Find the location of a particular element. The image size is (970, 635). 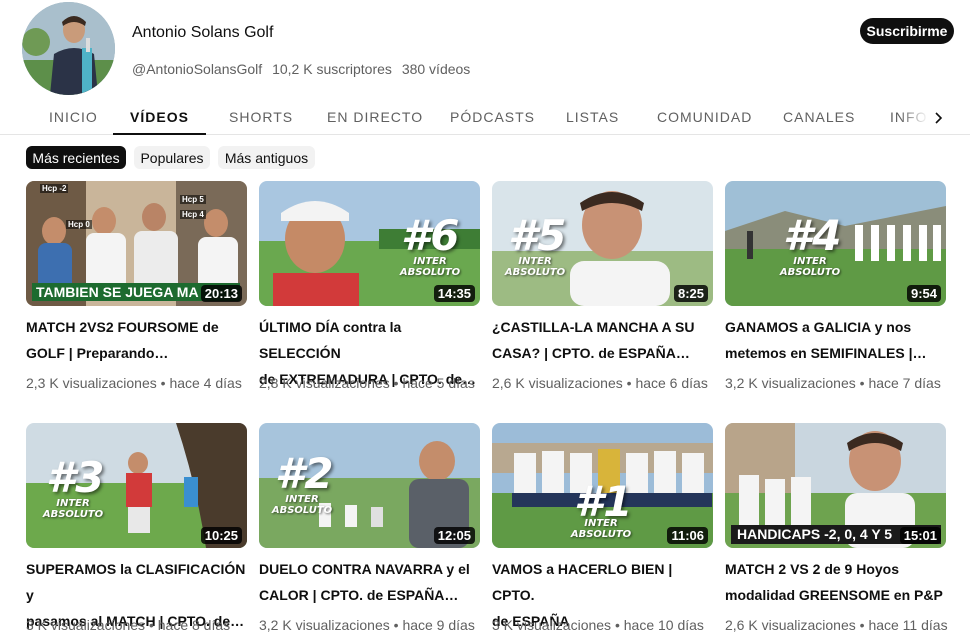

video-thumbnail: #4 INTER ABSOLUTO 9:54 is located at coordinates (835, 243).